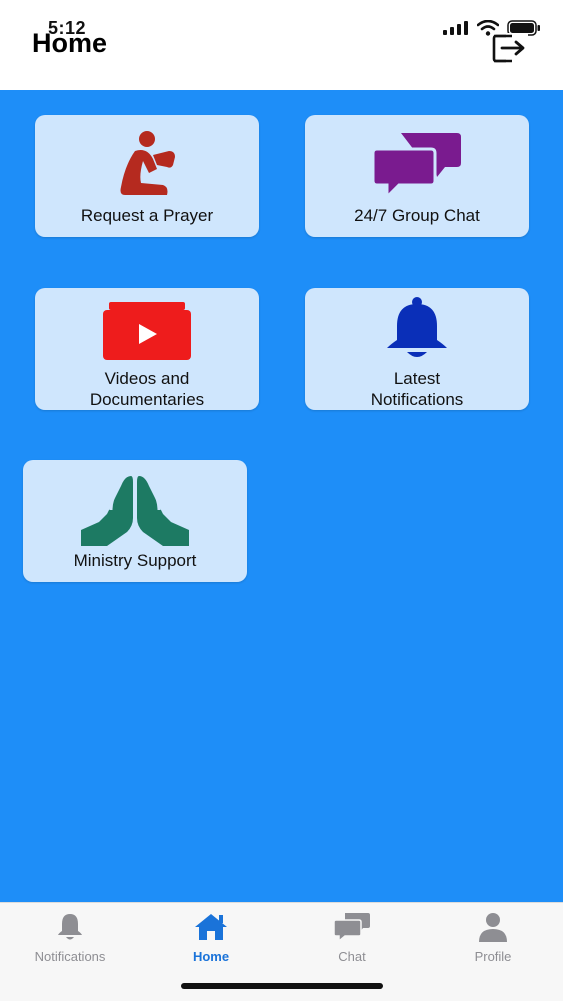 Image resolution: width=563 pixels, height=1001 pixels. Describe the element at coordinates (493, 927) in the screenshot. I see `person-icon` at that location.